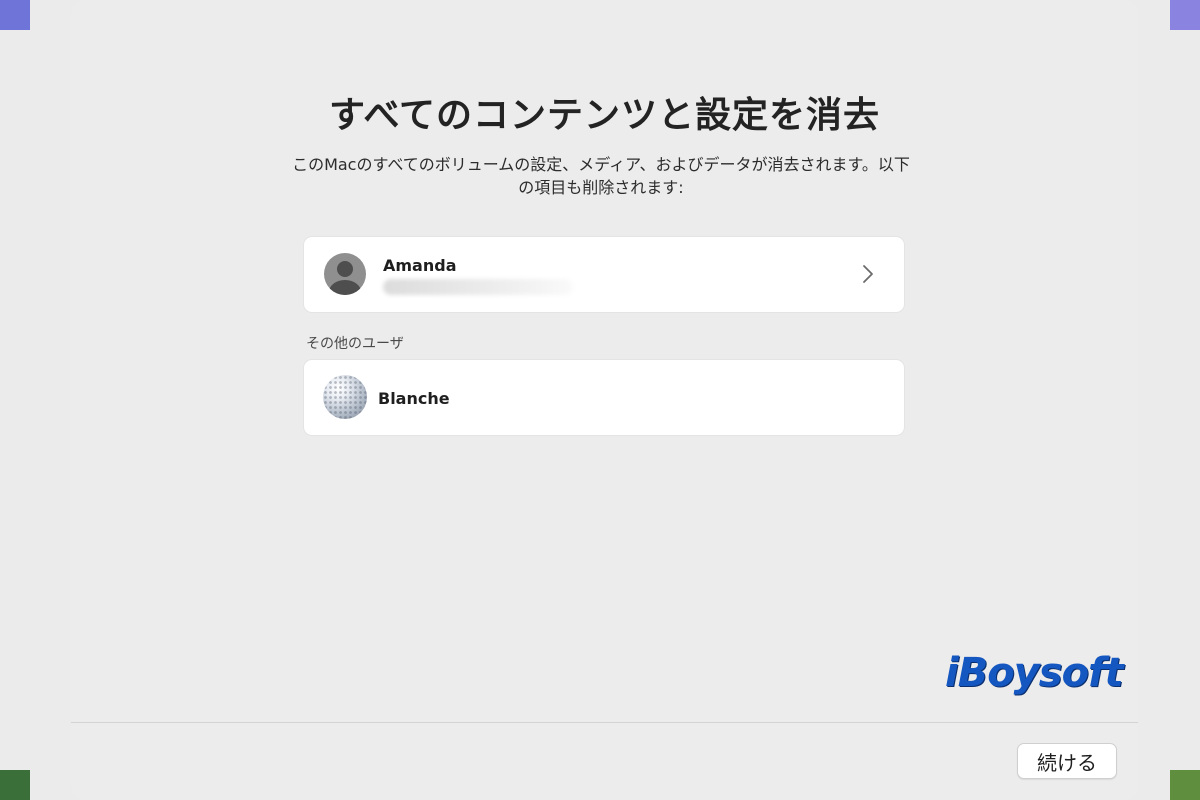 This screenshot has height=800, width=1200. I want to click on page-title: すべてのコンテンツと設定を消去, so click(604, 115).